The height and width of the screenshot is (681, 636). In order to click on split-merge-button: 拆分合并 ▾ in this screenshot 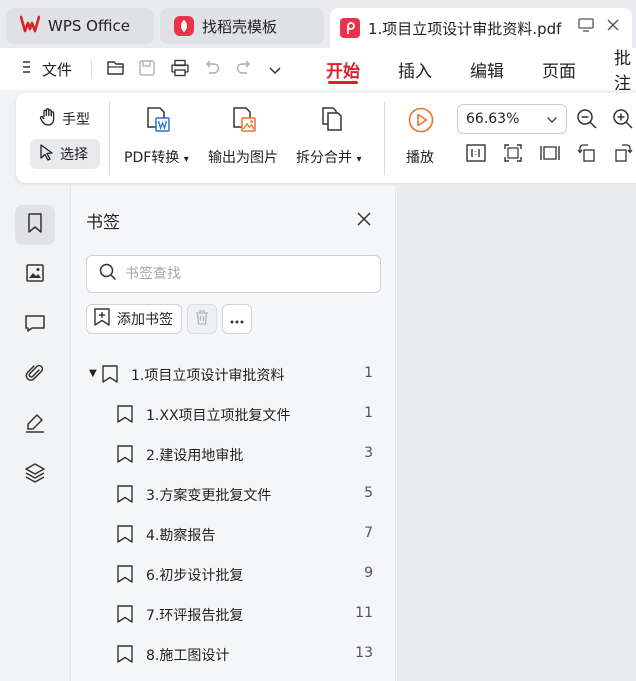, I will do `click(328, 157)`.